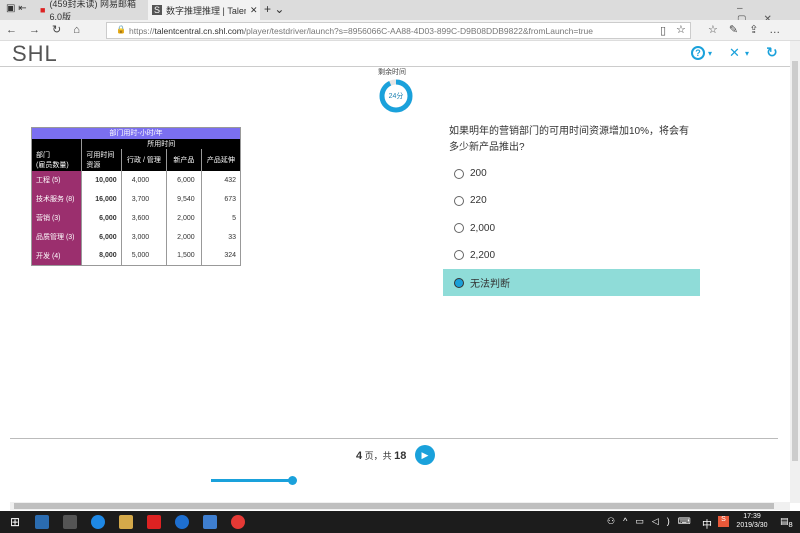  I want to click on table-cell: 技术服务 (8), so click(57, 199).